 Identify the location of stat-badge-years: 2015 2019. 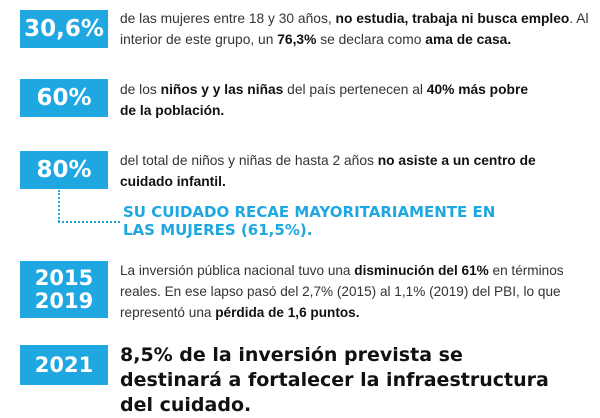
(64, 289).